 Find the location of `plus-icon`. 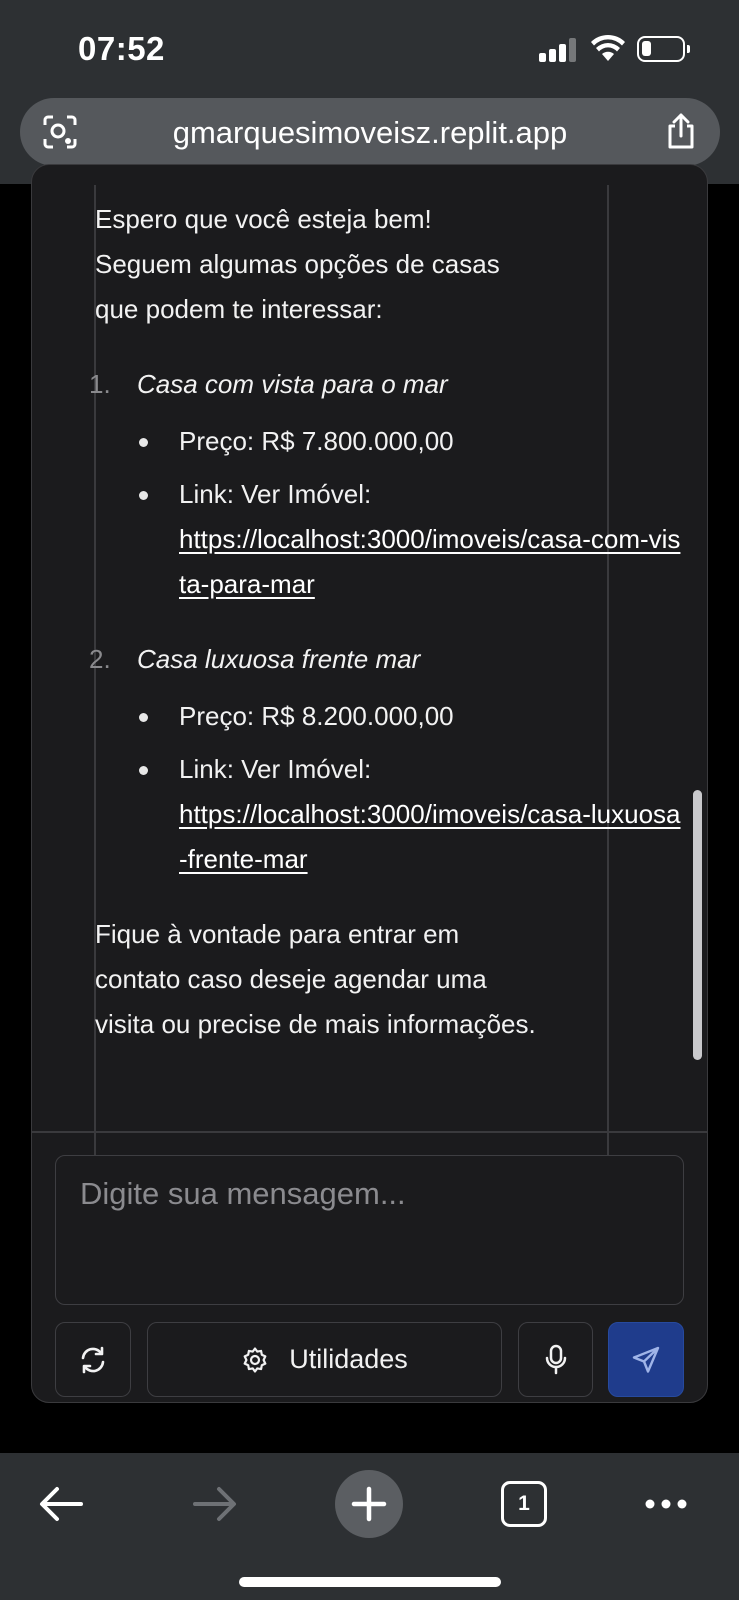

plus-icon is located at coordinates (369, 1504).